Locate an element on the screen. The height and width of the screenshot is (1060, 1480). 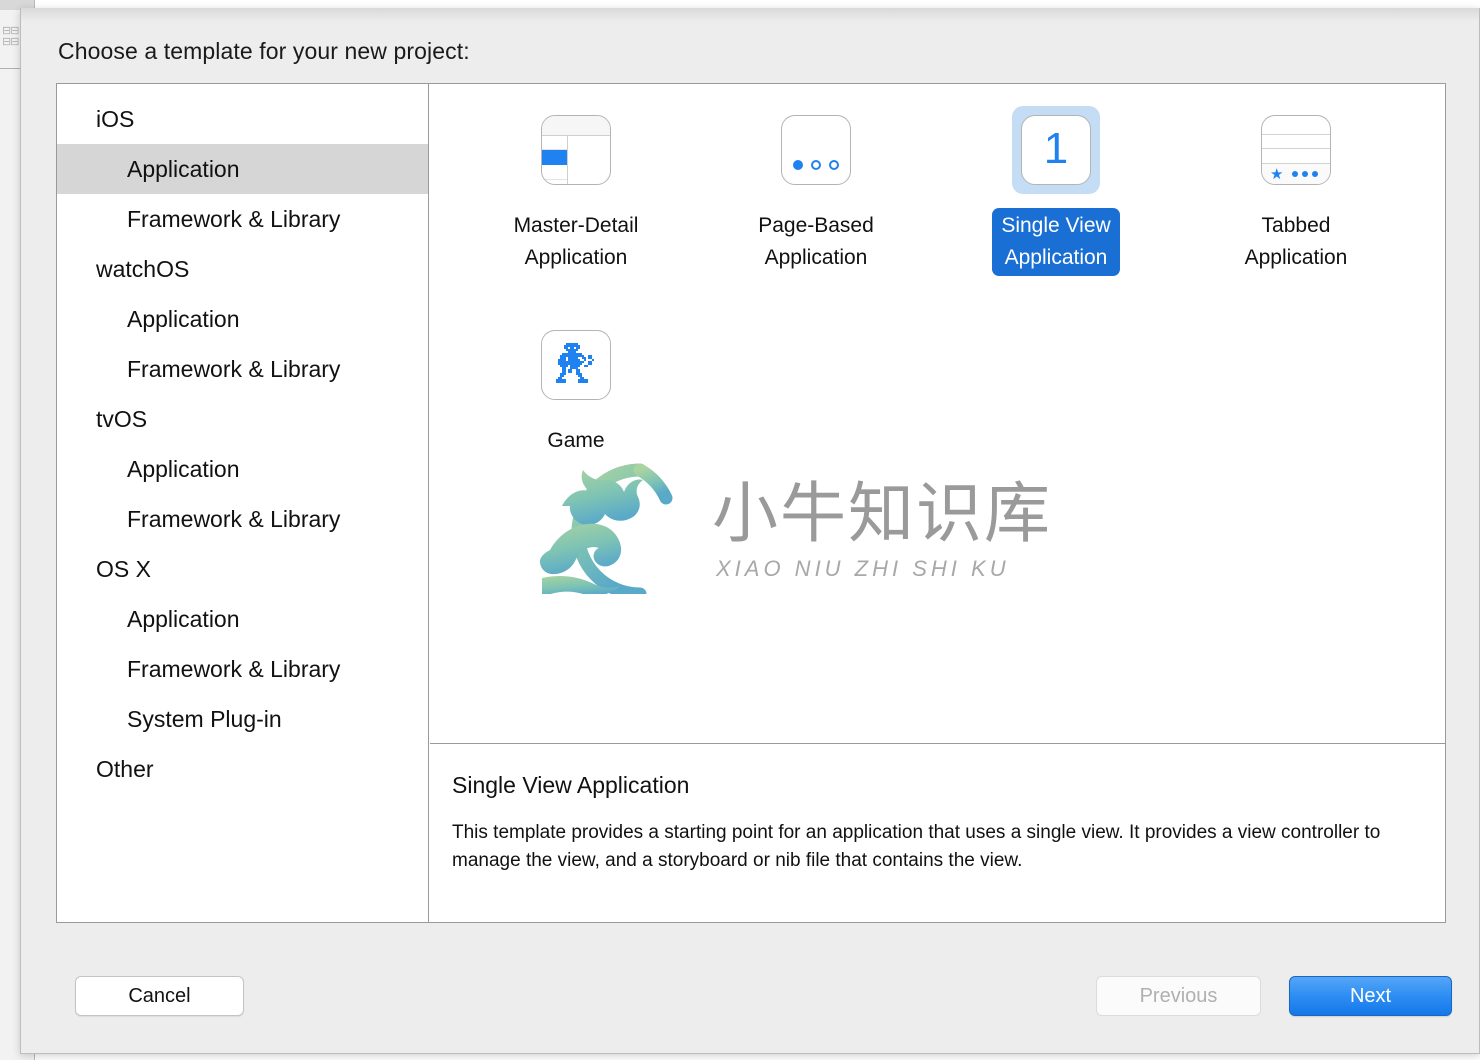
template-item-tabbed: ★ Tabbed Application is located at coordinates (1296, 209).